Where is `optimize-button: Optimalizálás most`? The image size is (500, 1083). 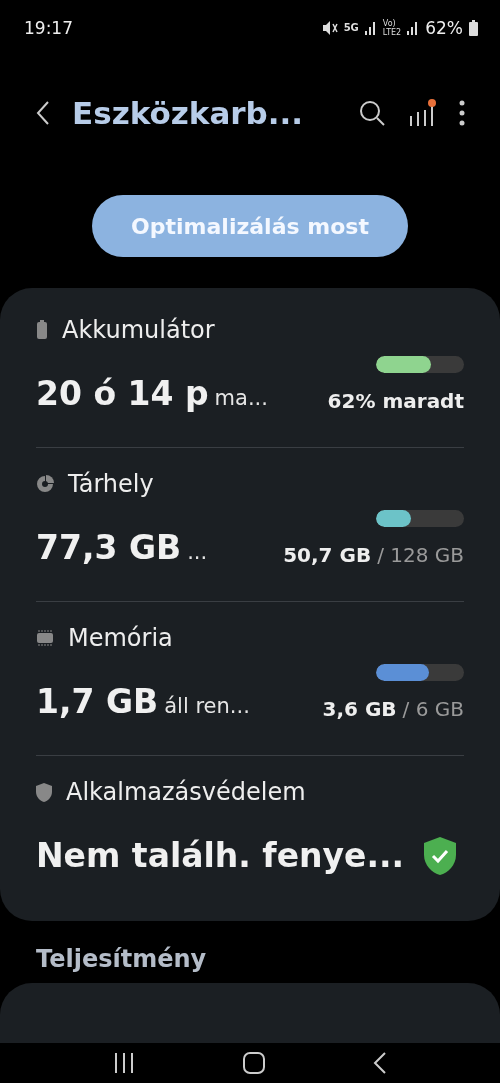 optimize-button: Optimalizálás most is located at coordinates (250, 226).